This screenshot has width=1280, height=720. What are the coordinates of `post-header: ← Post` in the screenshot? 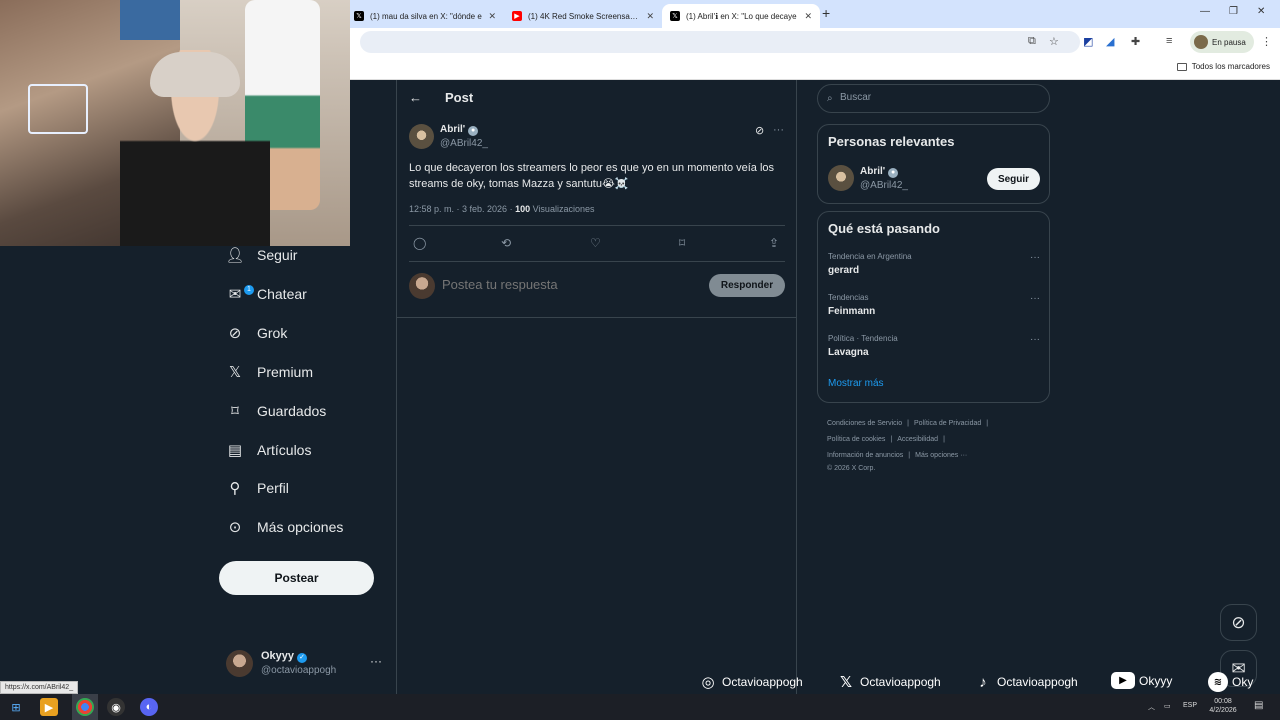 It's located at (597, 98).